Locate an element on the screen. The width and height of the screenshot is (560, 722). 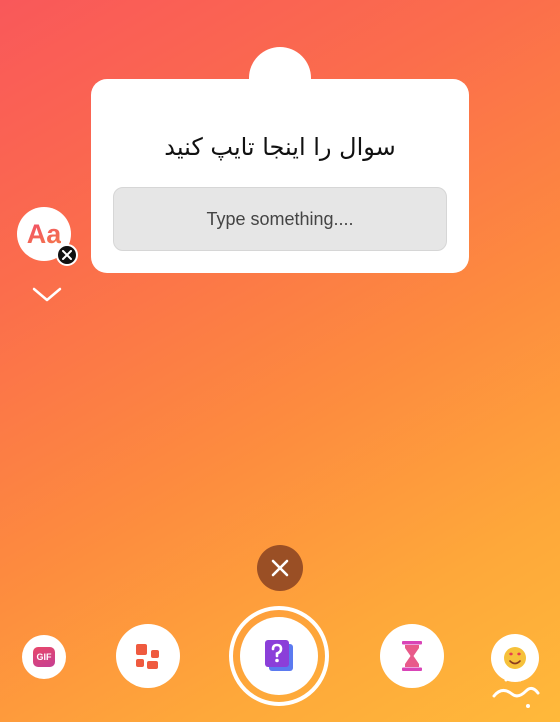
gif-label: GIF is located at coordinates (44, 657).